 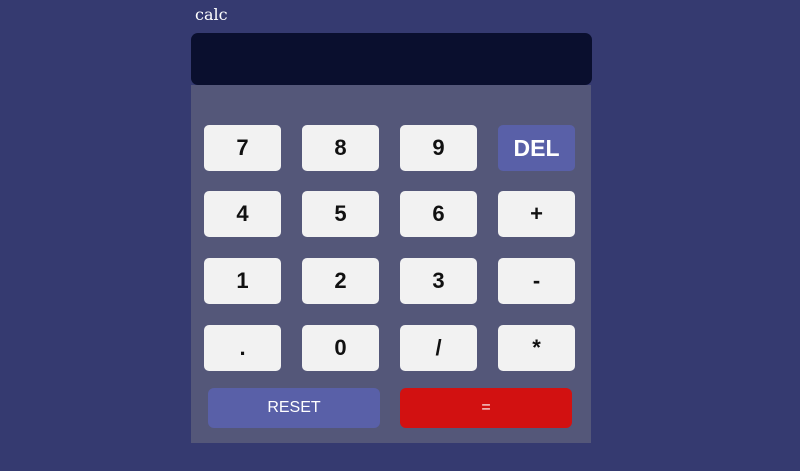 What do you see at coordinates (211, 14) in the screenshot?
I see `app-title: calc` at bounding box center [211, 14].